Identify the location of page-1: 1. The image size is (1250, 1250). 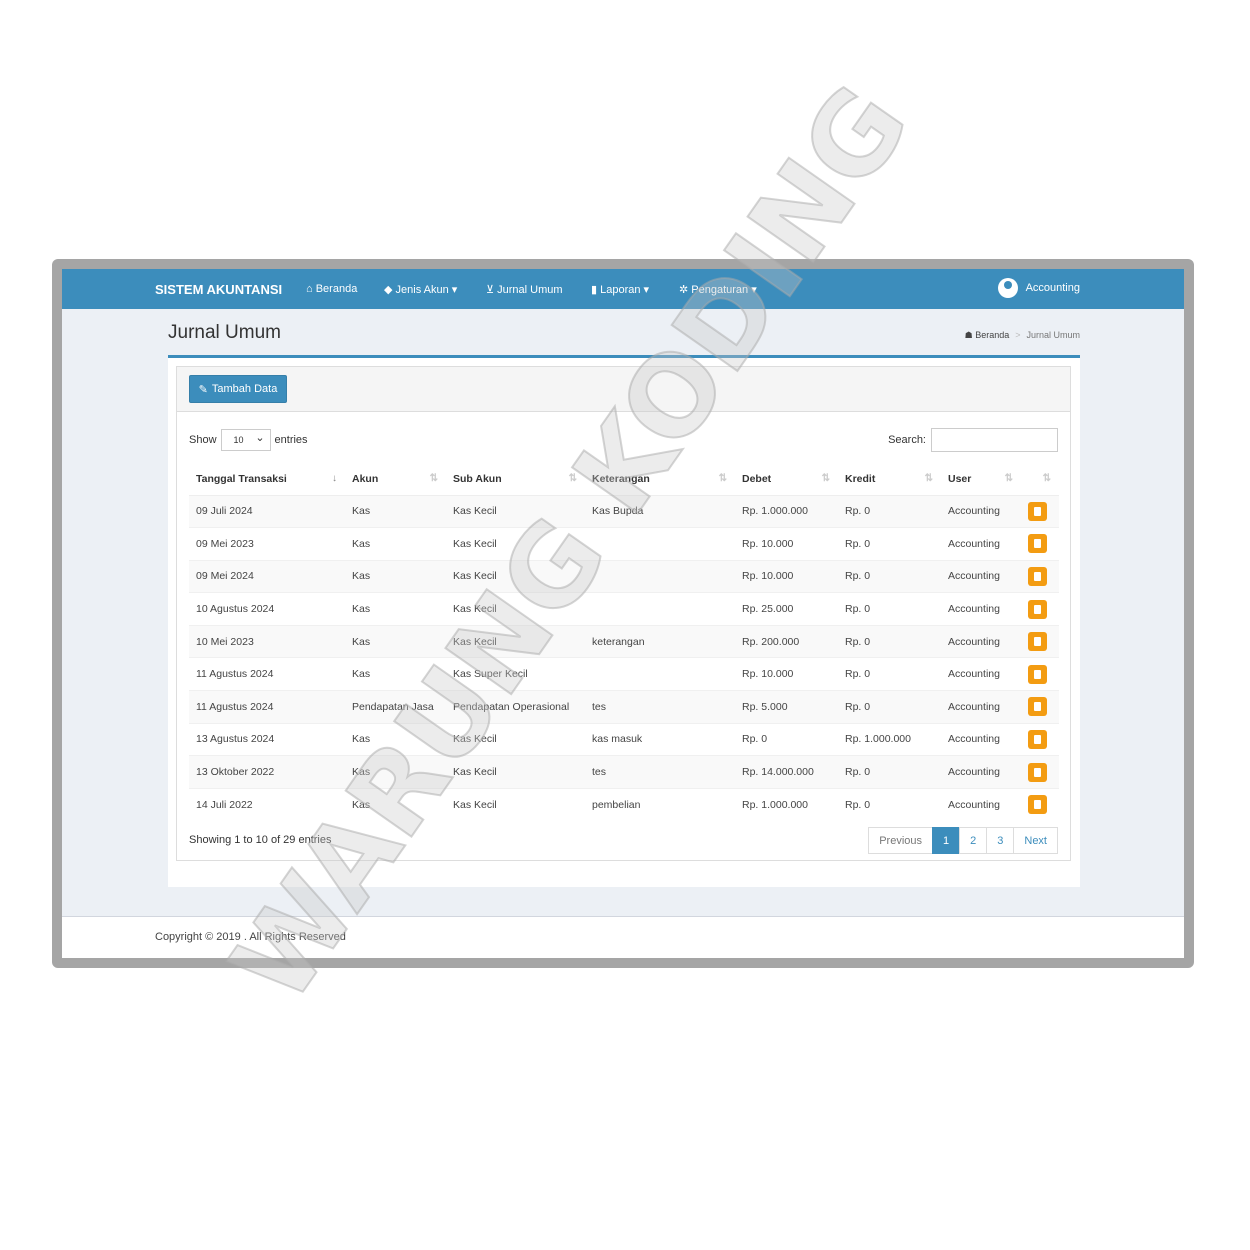
(946, 840).